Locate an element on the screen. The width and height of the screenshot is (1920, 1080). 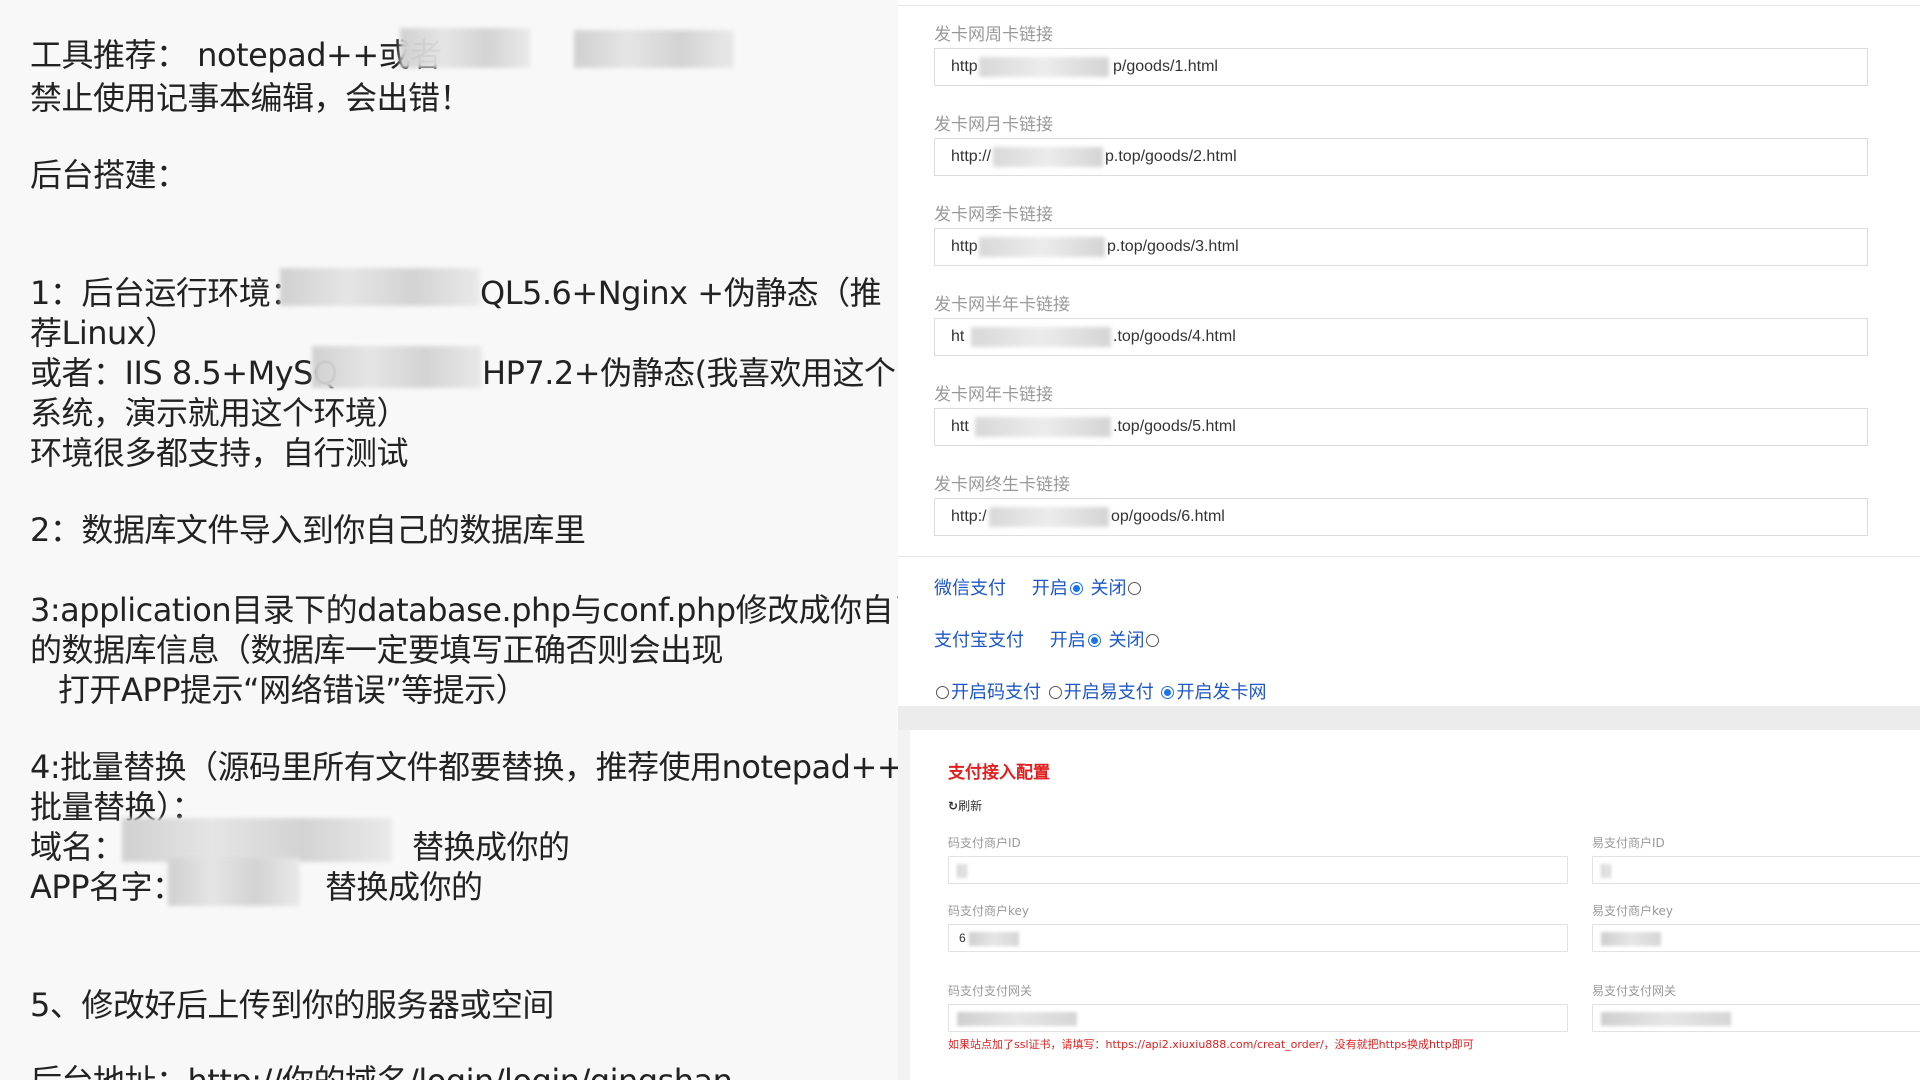
link-suffix: p.top/goods/2.html is located at coordinates (1171, 156).